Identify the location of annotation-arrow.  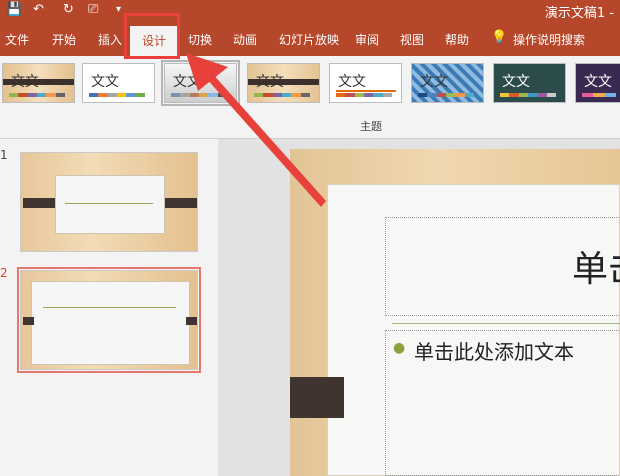
(256, 130).